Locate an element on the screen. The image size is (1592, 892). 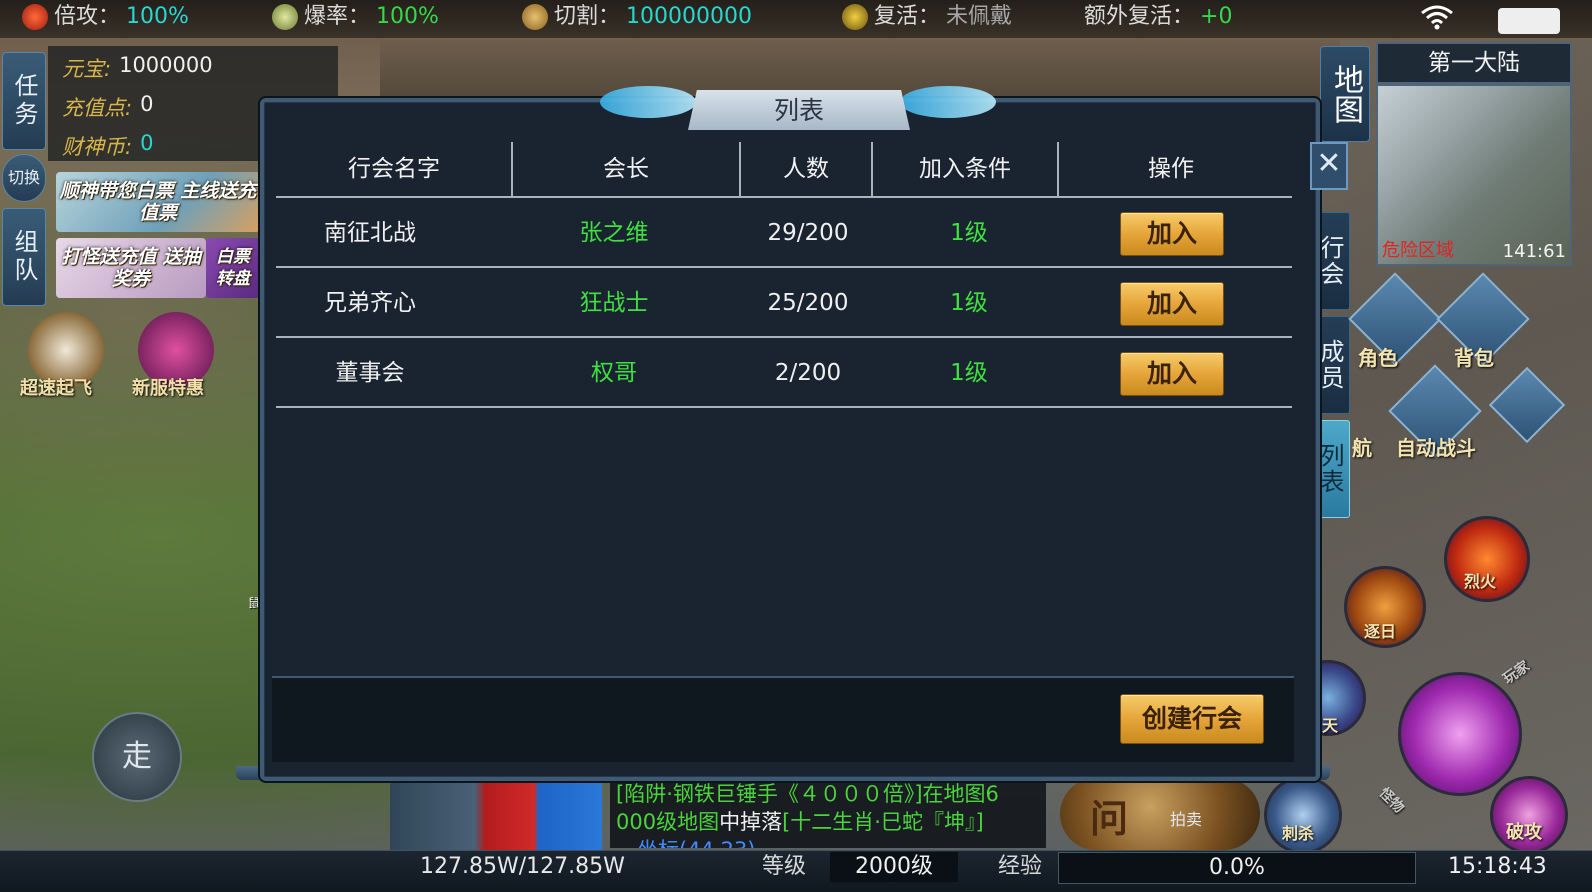
wealth-row: 财神币: 0 is located at coordinates (107, 146).